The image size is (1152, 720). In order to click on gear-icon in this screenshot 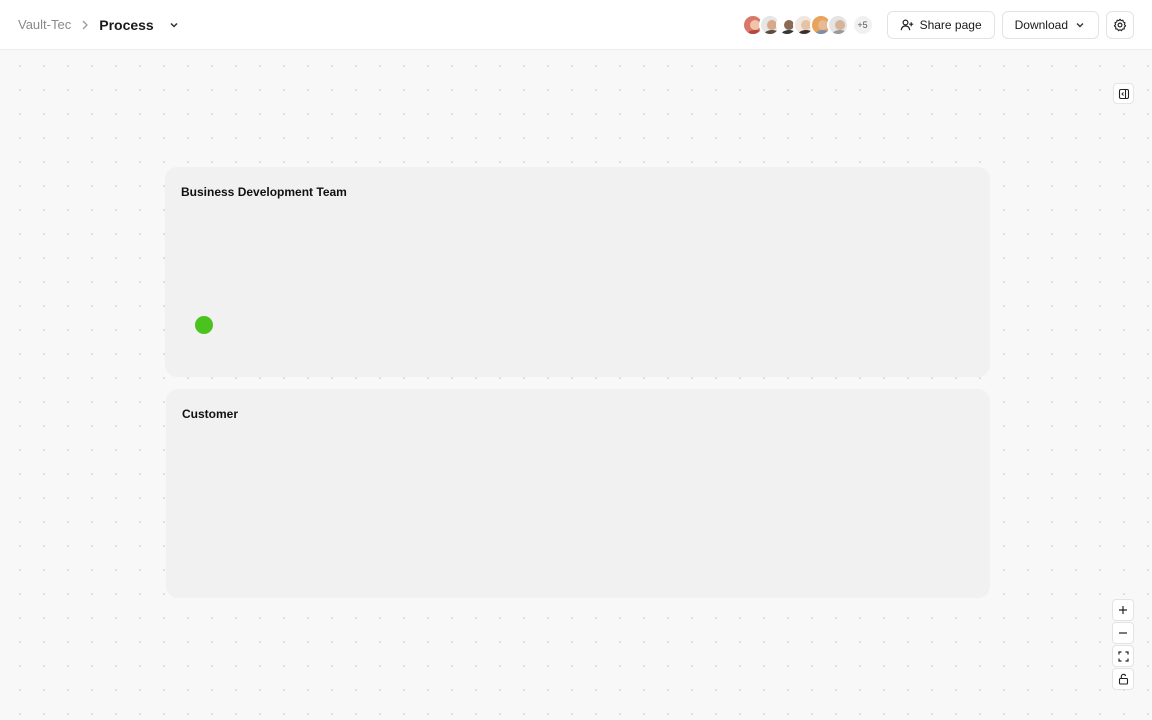, I will do `click(1120, 25)`.